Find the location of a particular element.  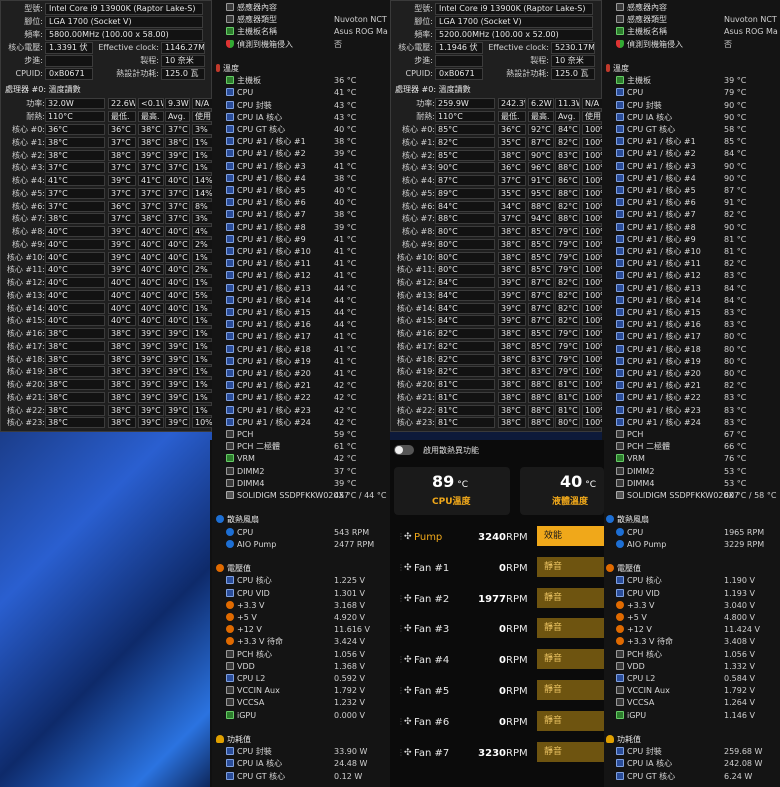

sensor-value: 1.792 V is located at coordinates (349, 691).